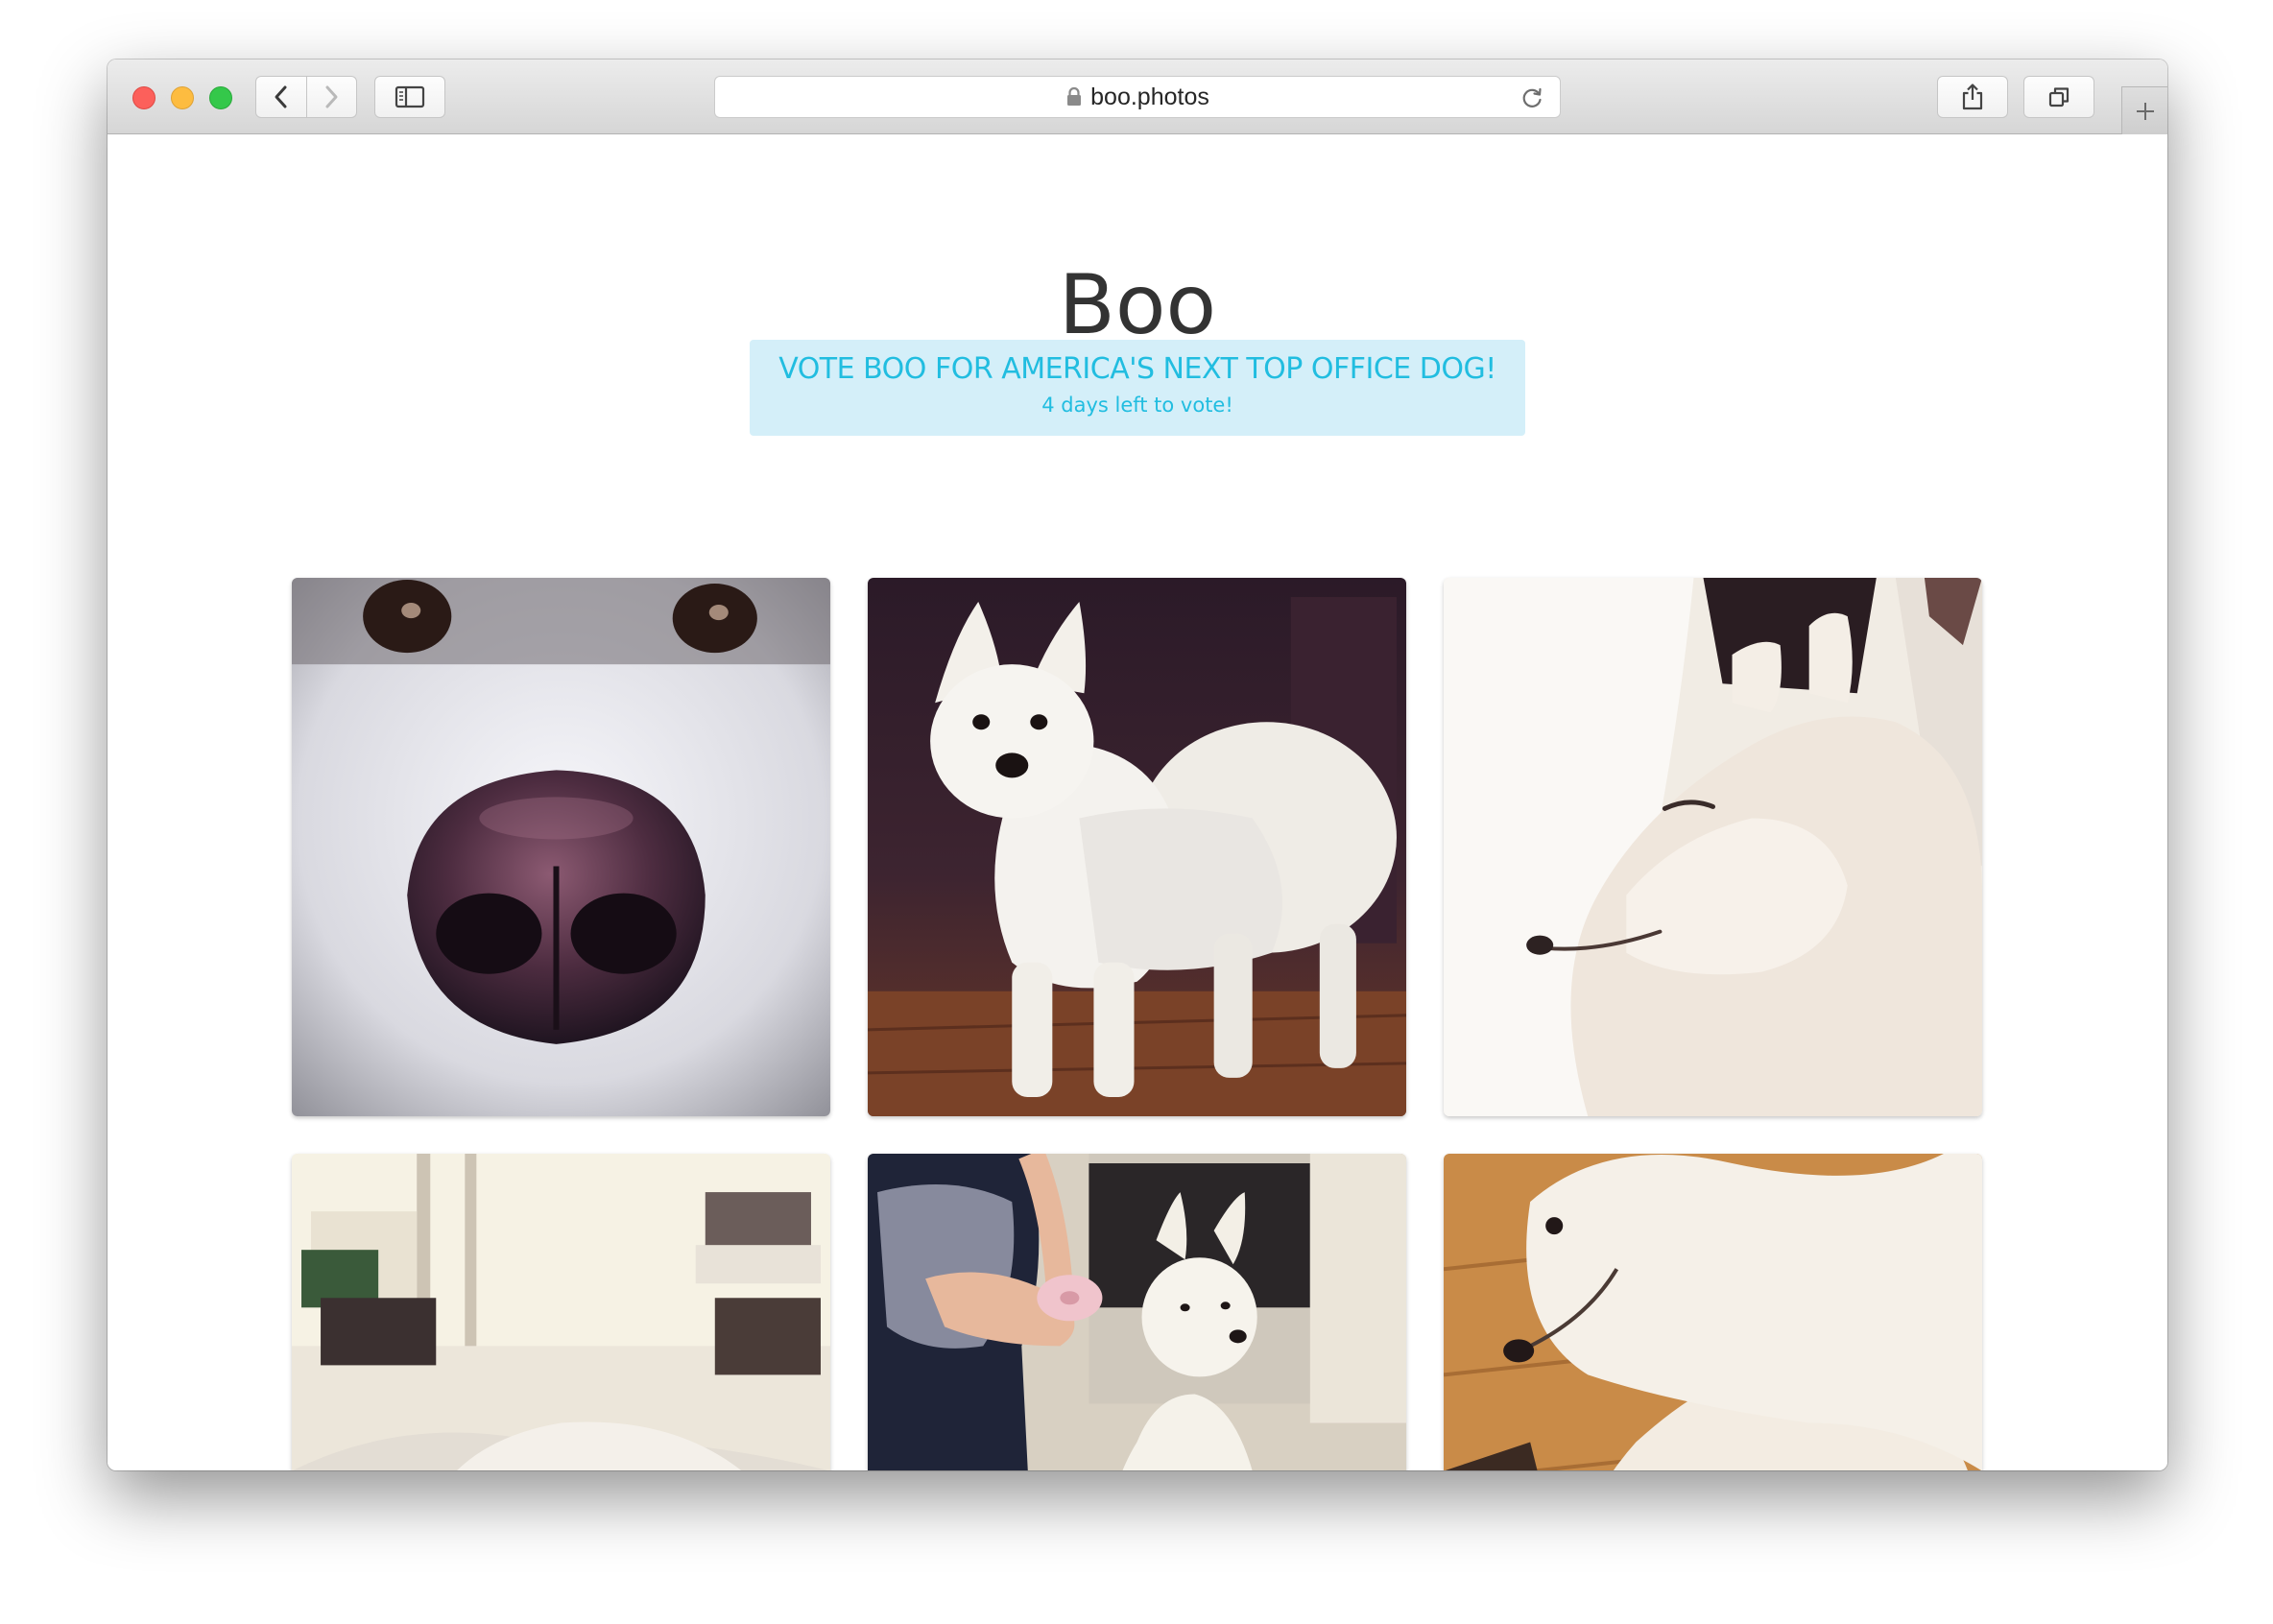  I want to click on chevron-left-icon, so click(281, 96).